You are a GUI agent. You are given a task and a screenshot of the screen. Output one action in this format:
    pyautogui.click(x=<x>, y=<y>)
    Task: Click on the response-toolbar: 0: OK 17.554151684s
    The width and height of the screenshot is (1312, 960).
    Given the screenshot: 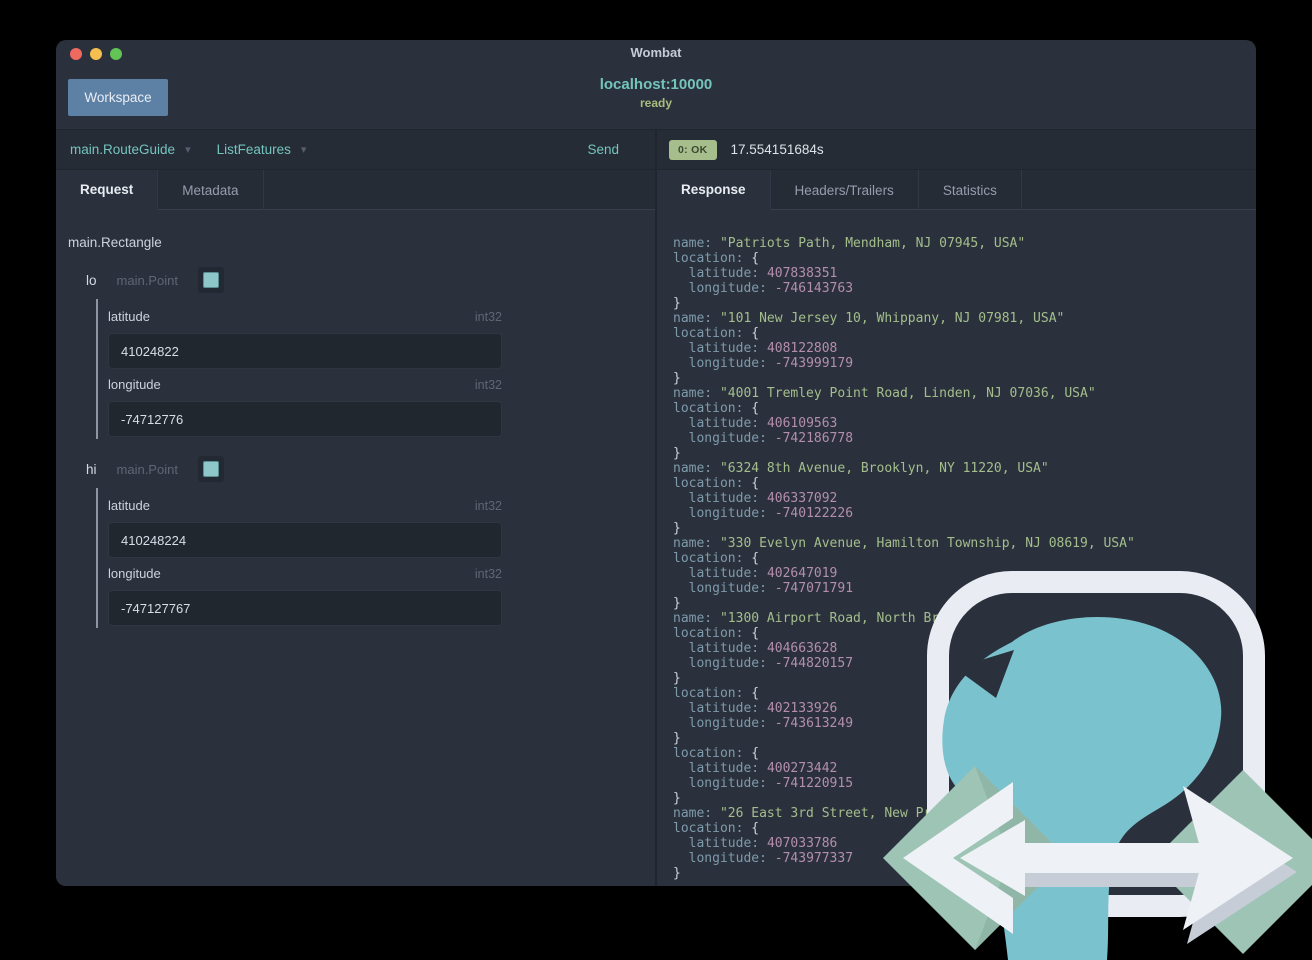 What is the action you would take?
    pyautogui.click(x=956, y=150)
    